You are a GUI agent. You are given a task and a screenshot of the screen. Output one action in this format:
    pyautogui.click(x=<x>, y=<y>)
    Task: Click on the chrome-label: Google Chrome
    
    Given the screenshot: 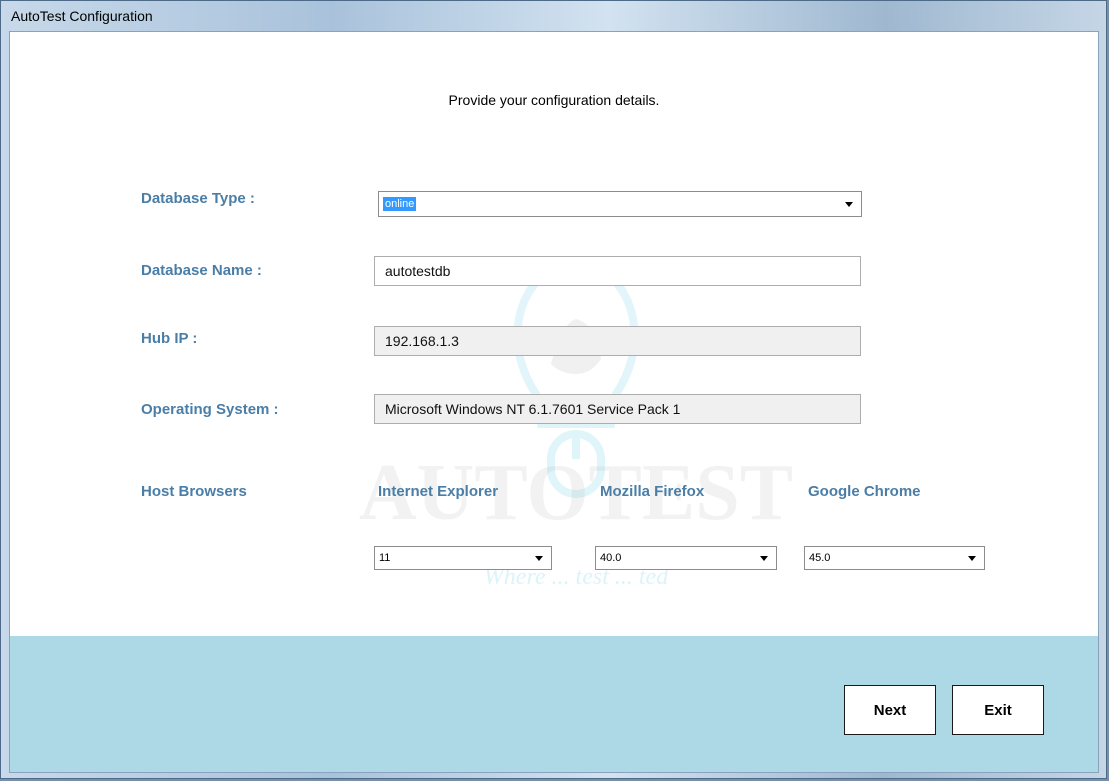 What is the action you would take?
    pyautogui.click(x=864, y=491)
    